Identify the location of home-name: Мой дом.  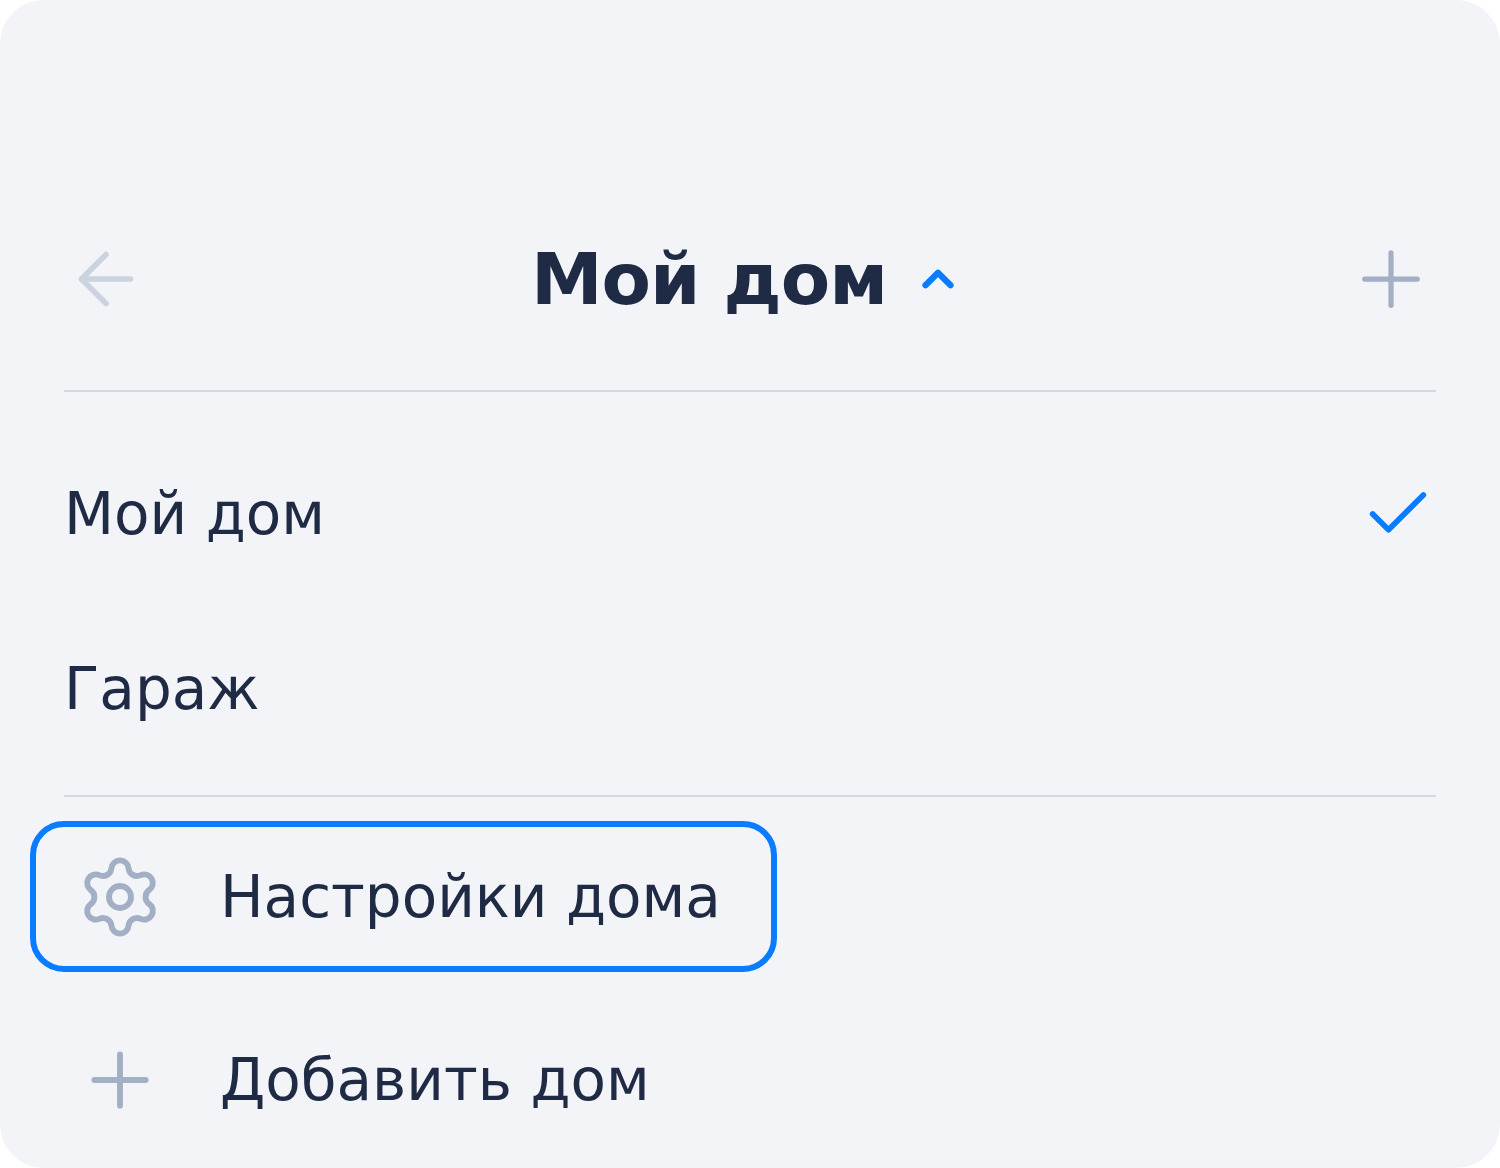
(194, 513).